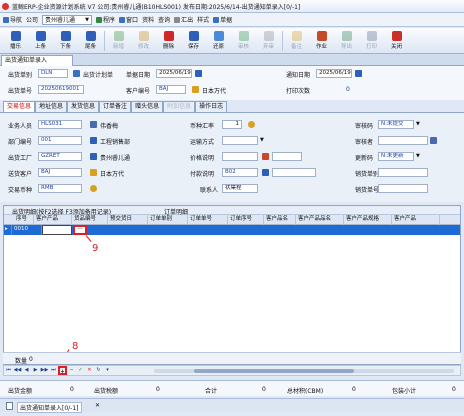  I want to click on link-icon, so click(265, 172).